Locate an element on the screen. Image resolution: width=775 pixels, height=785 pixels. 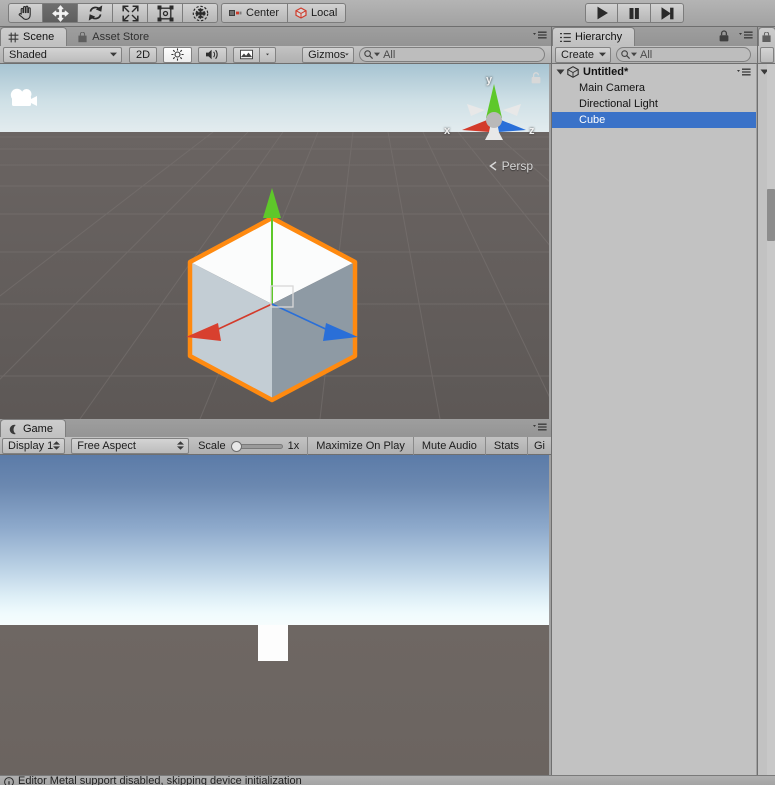
transform-tool-button is located at coordinates (200, 13).